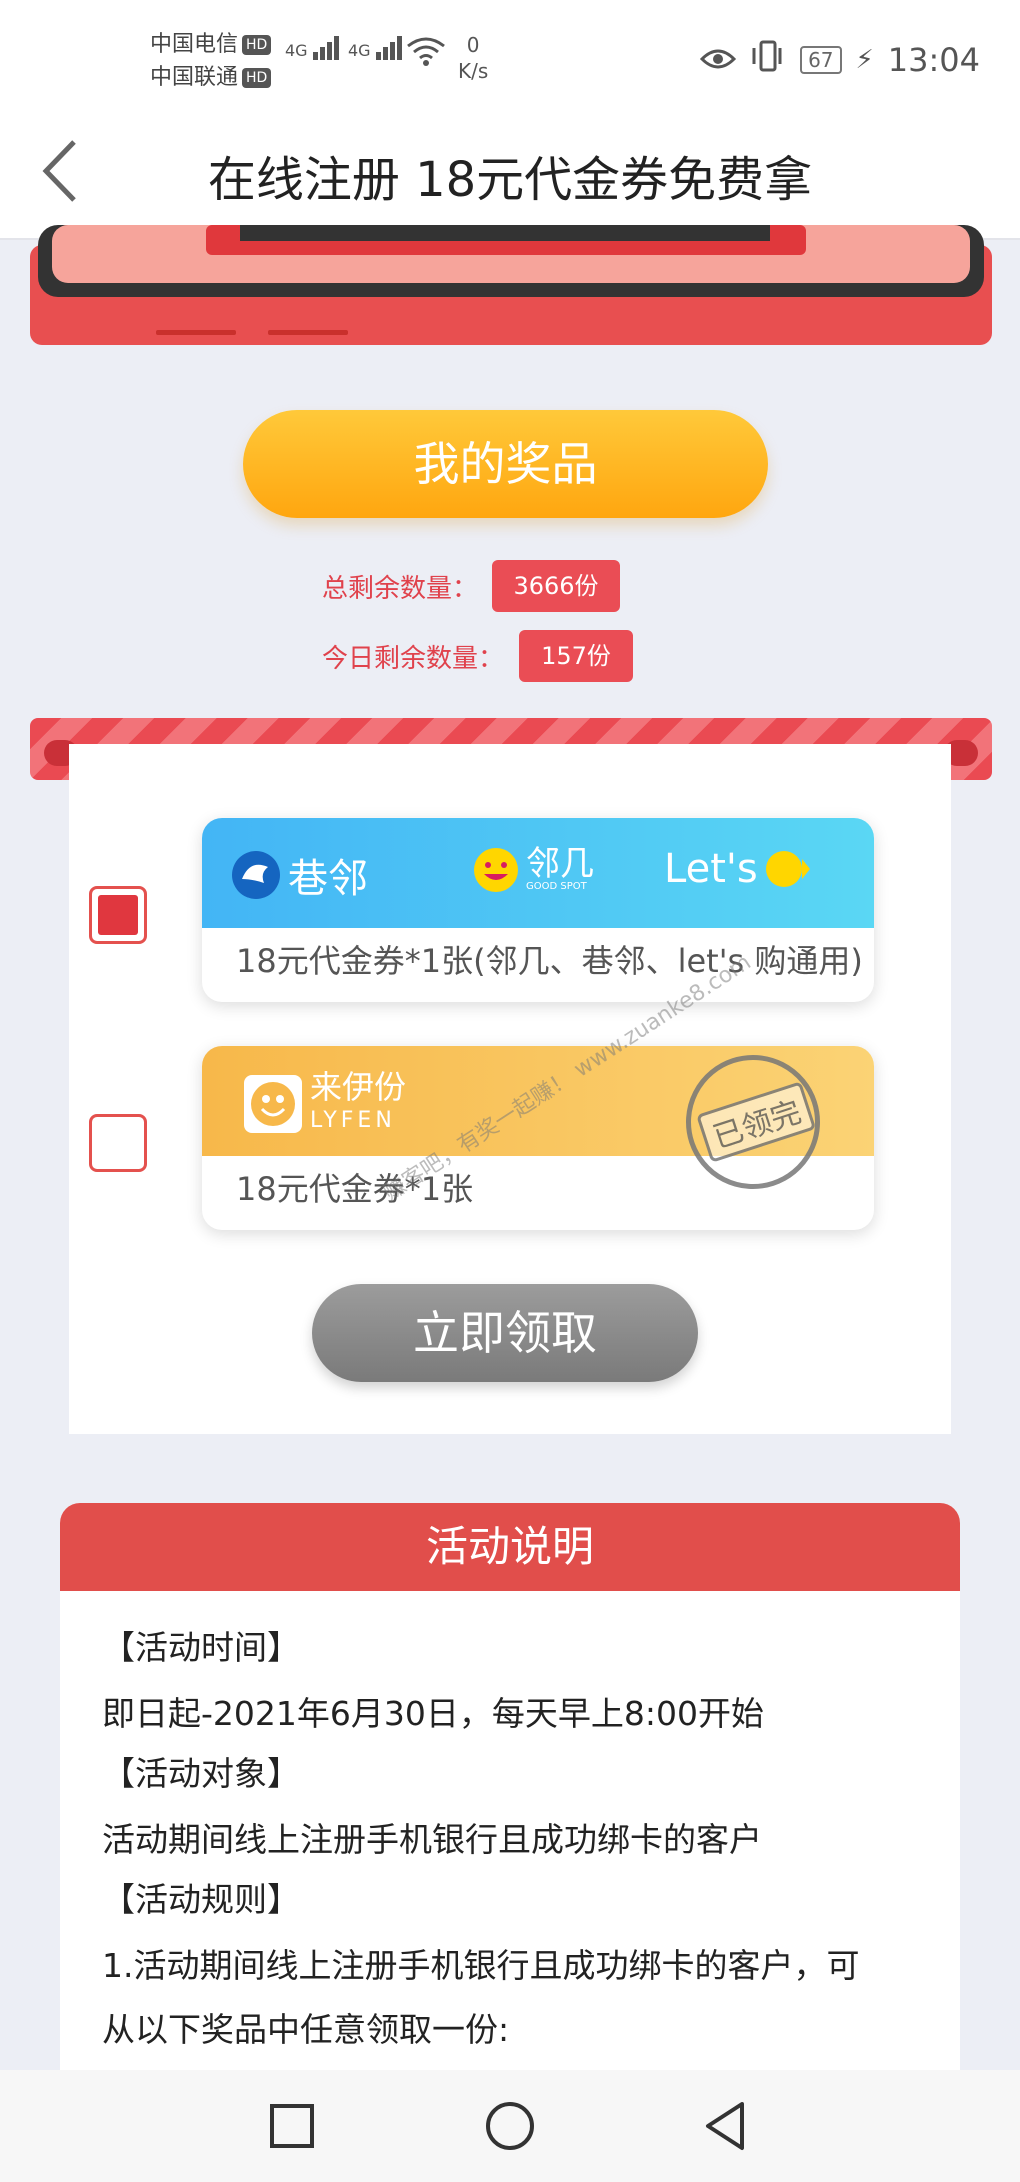  What do you see at coordinates (510, 1434) in the screenshot?
I see `card-scallop-edge` at bounding box center [510, 1434].